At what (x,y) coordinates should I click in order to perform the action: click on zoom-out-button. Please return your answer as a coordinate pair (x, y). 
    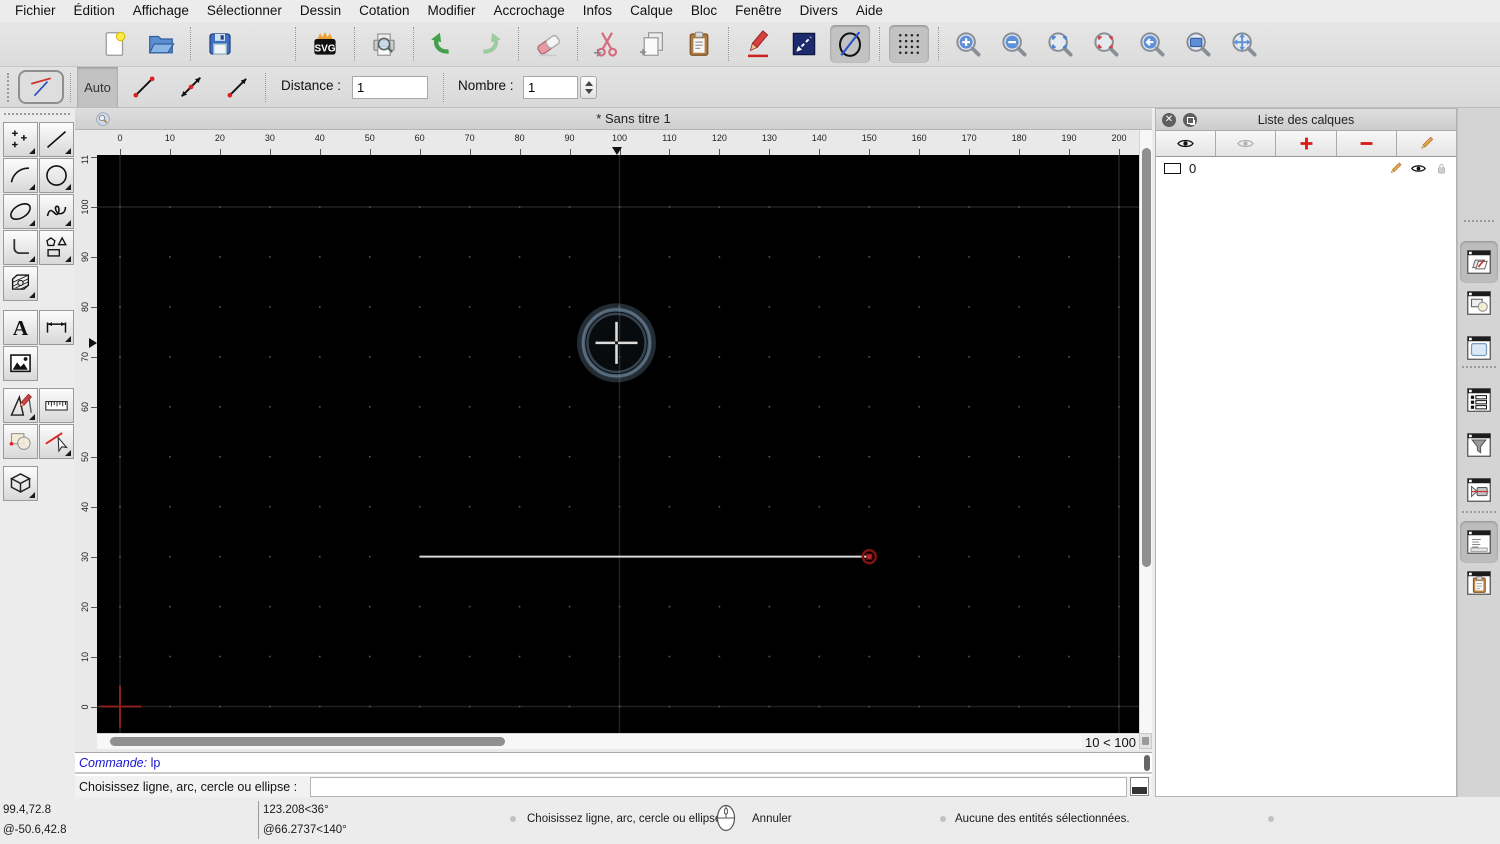
    Looking at the image, I should click on (1014, 44).